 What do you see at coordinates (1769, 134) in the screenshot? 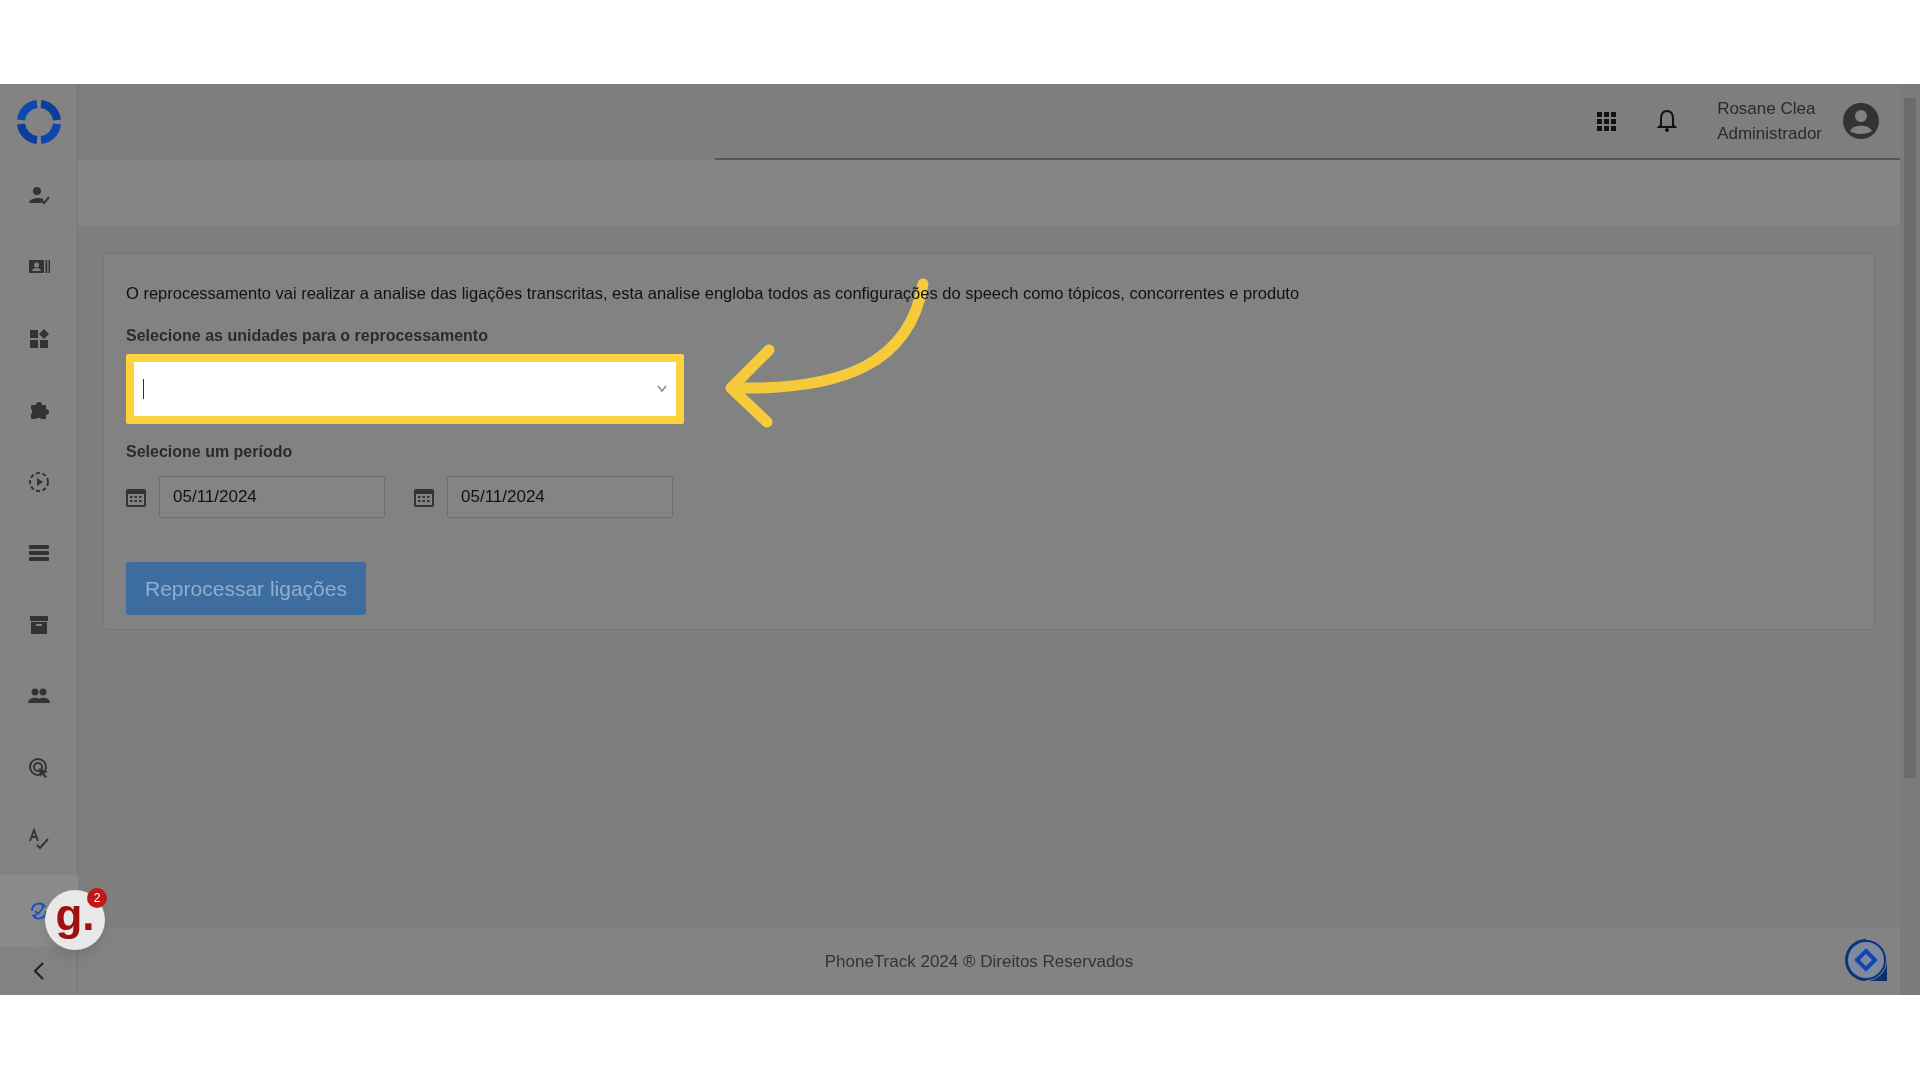
I see `user-role: Administrador` at bounding box center [1769, 134].